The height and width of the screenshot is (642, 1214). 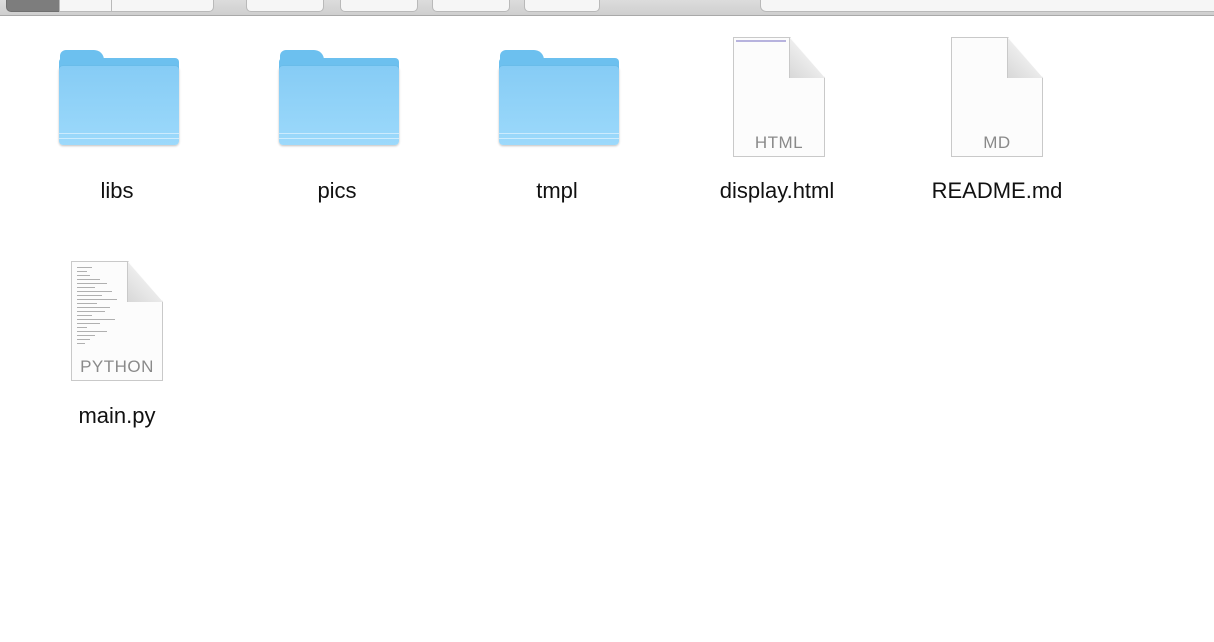 What do you see at coordinates (557, 190) in the screenshot?
I see `item-label: tmpl` at bounding box center [557, 190].